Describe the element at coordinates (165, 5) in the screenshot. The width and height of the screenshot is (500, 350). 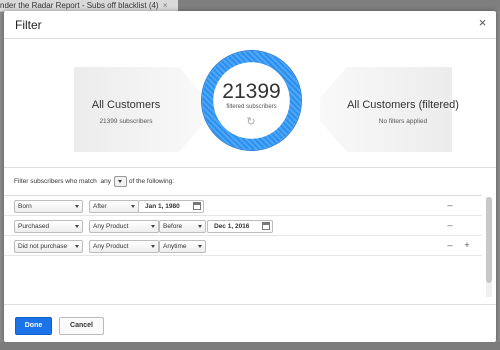
I see `background-tab-close-icon: ×` at that location.